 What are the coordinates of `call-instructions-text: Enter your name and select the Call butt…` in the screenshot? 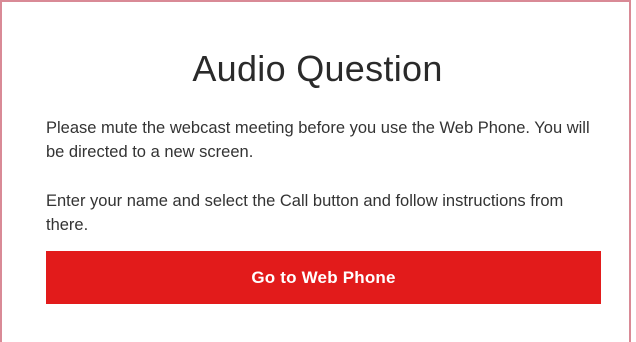 It's located at (305, 213).